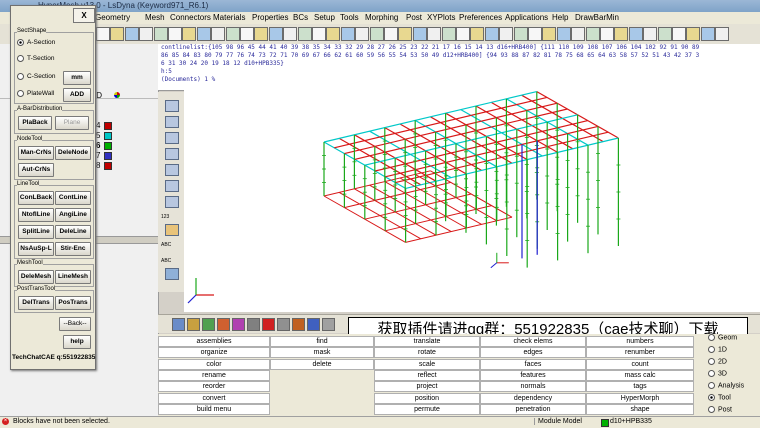 Image resolution: width=760 pixels, height=428 pixels. I want to click on panel-button-dependency: dependency, so click(533, 398).